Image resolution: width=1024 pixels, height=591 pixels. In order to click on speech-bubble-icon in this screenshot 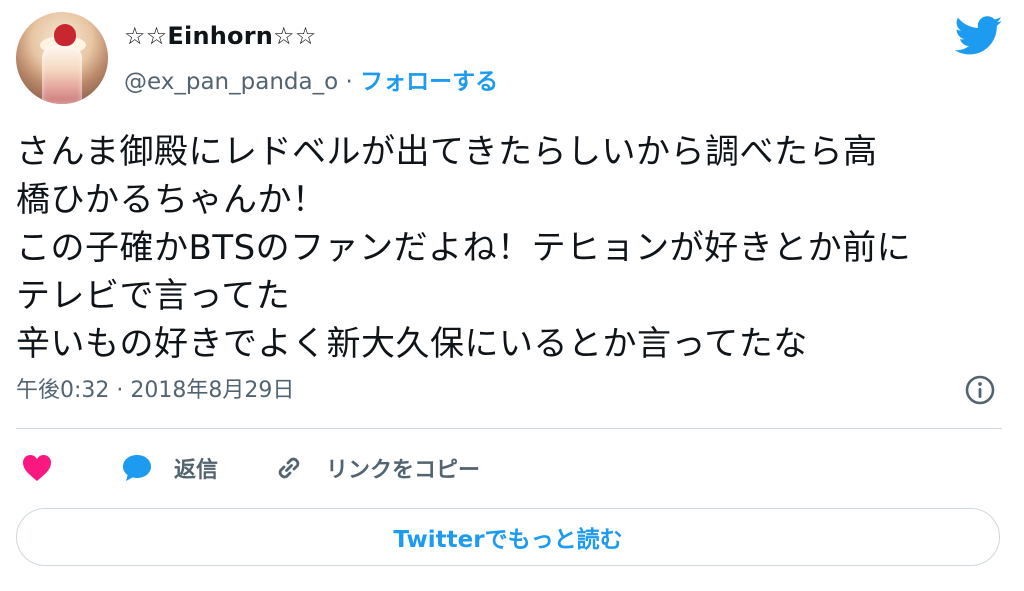, I will do `click(137, 468)`.